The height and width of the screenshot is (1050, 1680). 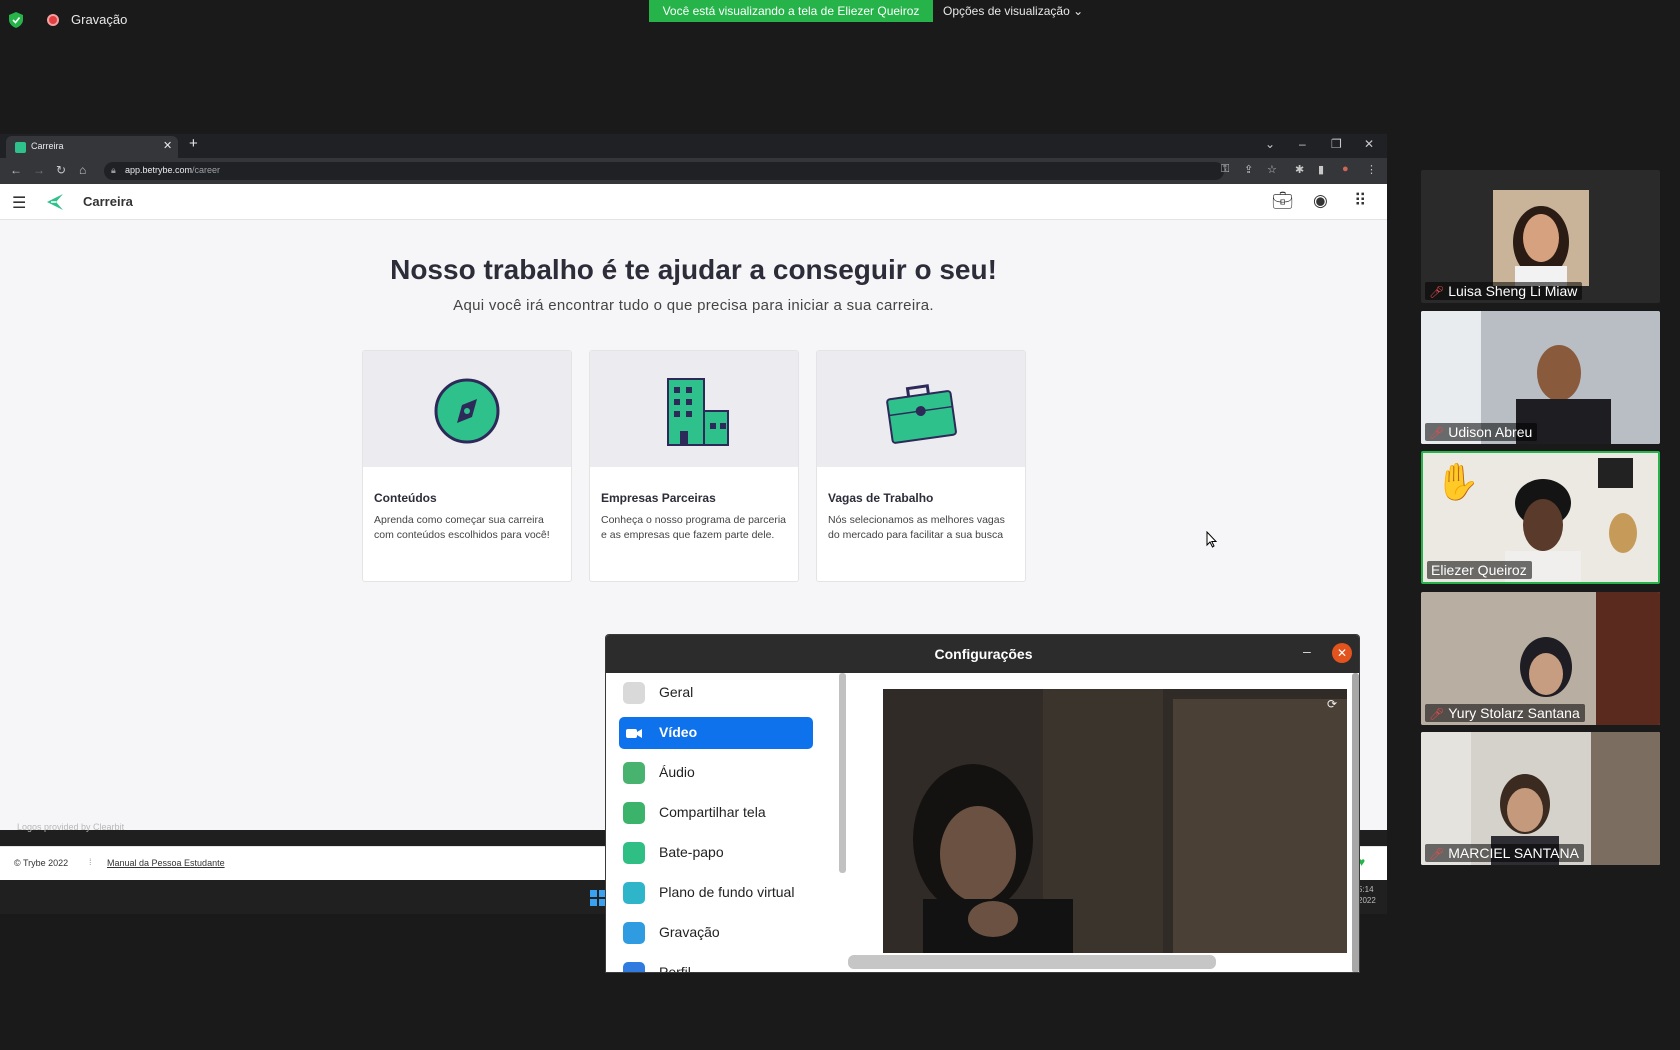 What do you see at coordinates (598, 898) in the screenshot?
I see `windows-start-icon` at bounding box center [598, 898].